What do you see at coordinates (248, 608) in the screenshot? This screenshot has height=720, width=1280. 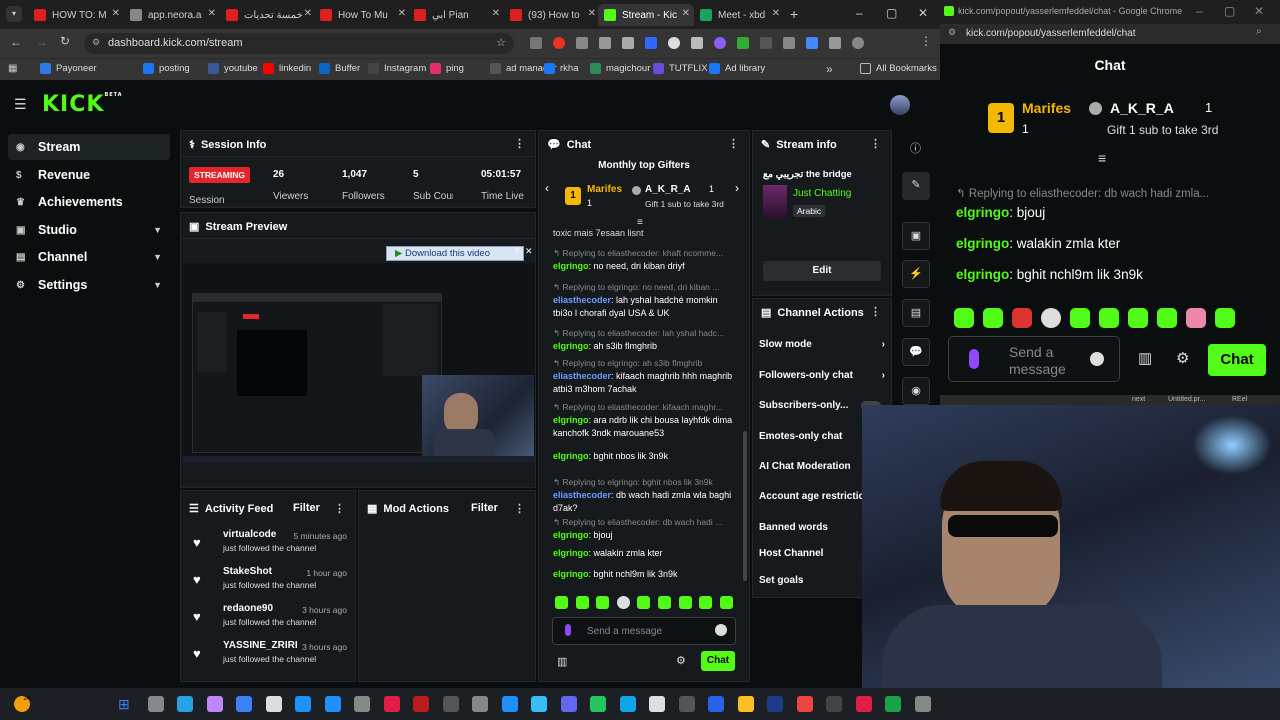 I see `activity-user: redaone90` at bounding box center [248, 608].